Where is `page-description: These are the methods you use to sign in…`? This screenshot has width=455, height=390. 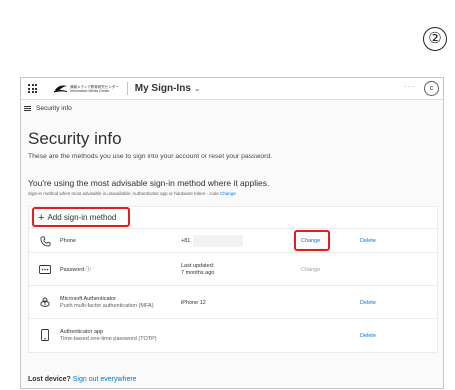 page-description: These are the methods you use to sign in… is located at coordinates (150, 156).